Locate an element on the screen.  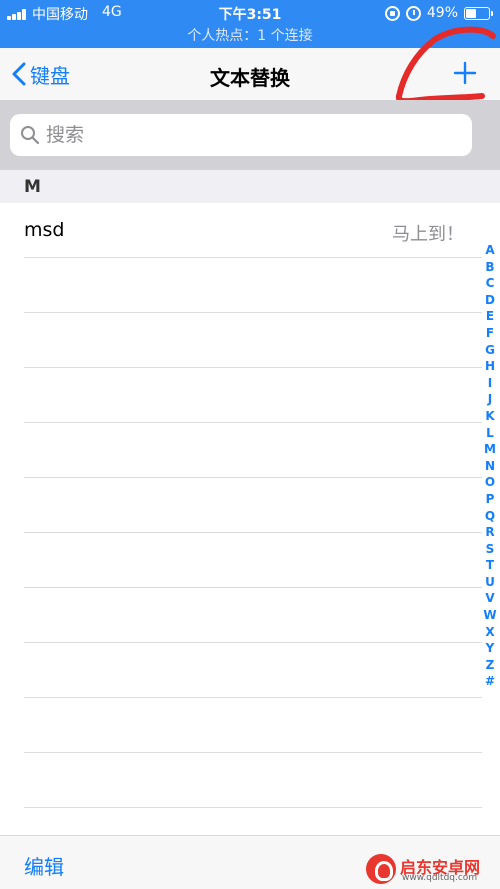
search-area is located at coordinates (250, 135).